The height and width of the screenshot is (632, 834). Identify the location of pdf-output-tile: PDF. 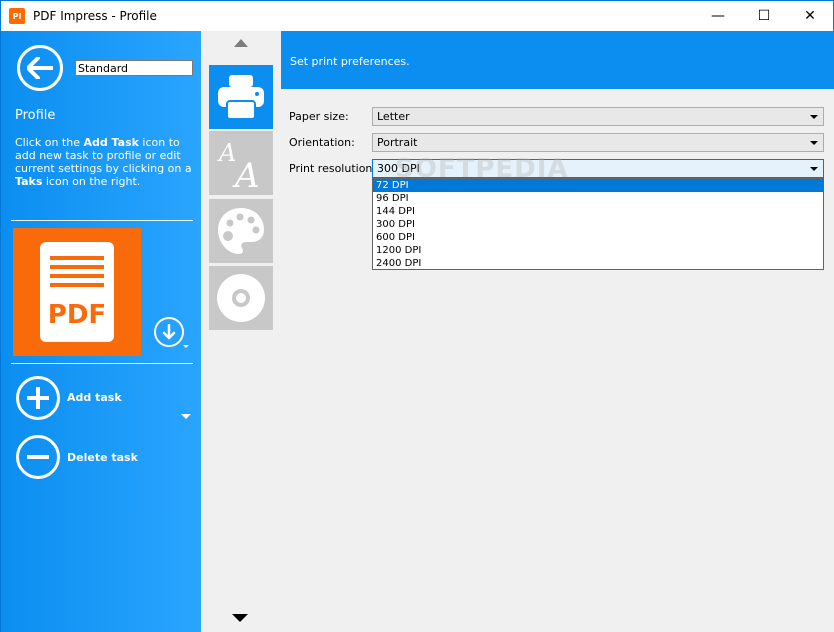
(77, 292).